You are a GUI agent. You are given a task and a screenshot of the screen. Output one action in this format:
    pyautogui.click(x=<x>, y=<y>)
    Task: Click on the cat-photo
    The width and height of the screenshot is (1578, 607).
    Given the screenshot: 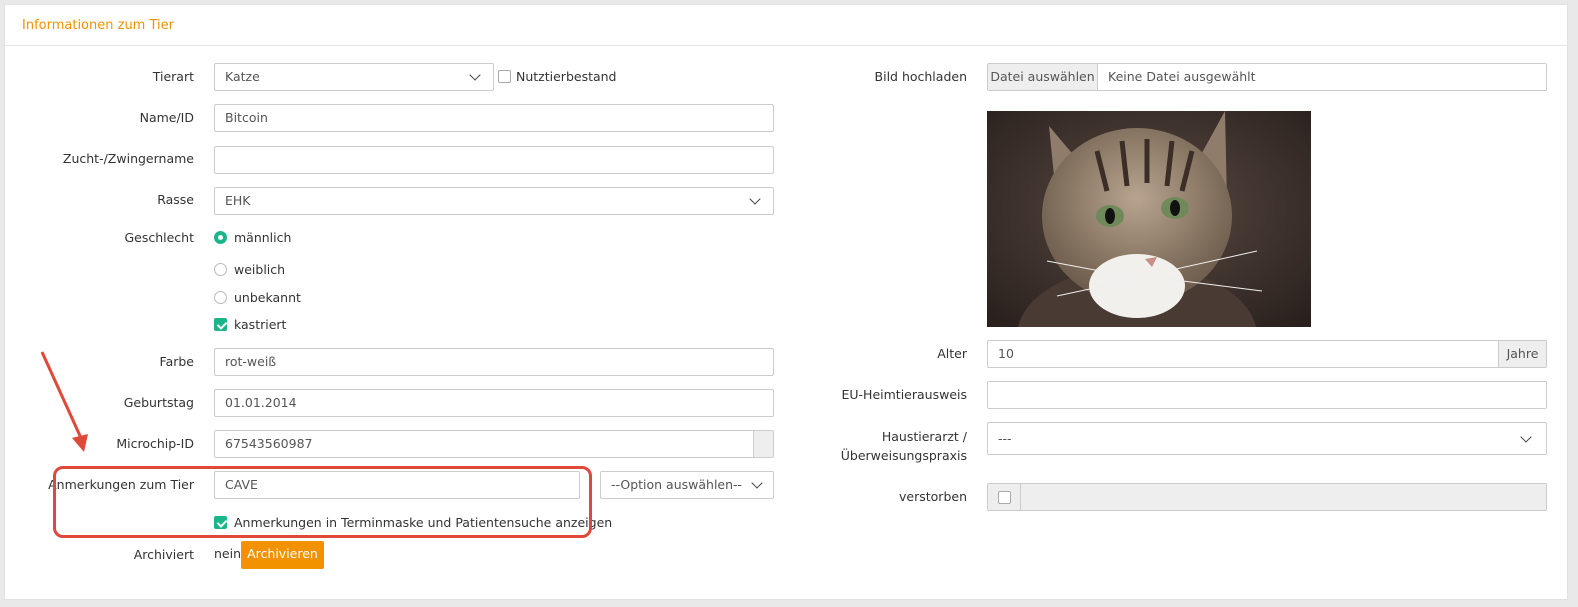 What is the action you would take?
    pyautogui.click(x=1149, y=219)
    